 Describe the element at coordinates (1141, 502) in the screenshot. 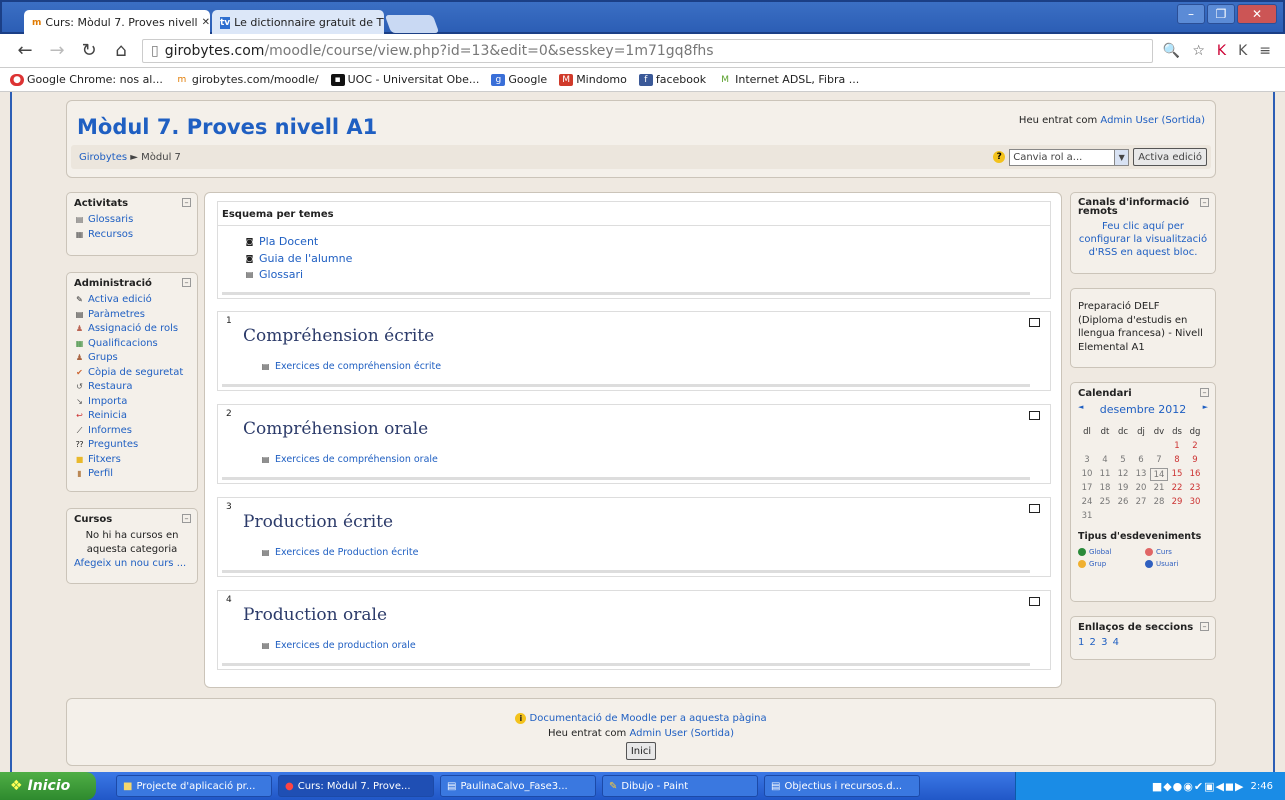

I see `calendar-day: 27` at that location.